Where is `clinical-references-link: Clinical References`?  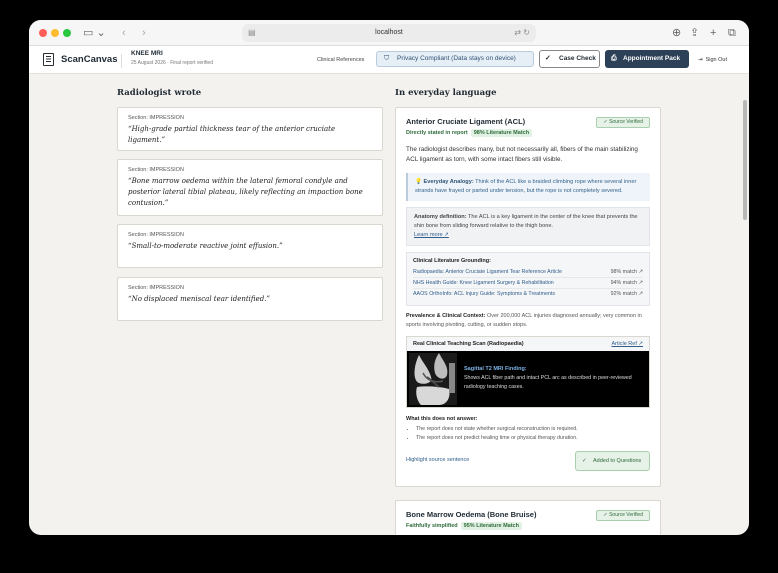 clinical-references-link: Clinical References is located at coordinates (340, 60).